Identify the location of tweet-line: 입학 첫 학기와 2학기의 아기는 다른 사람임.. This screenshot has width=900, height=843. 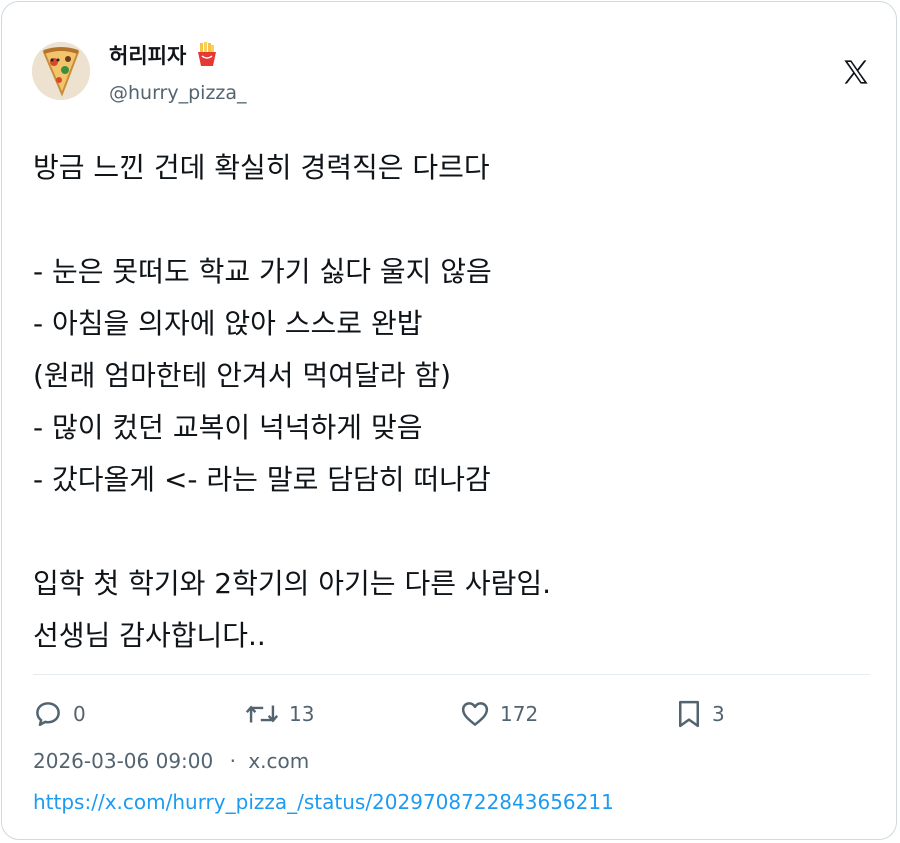
(292, 583).